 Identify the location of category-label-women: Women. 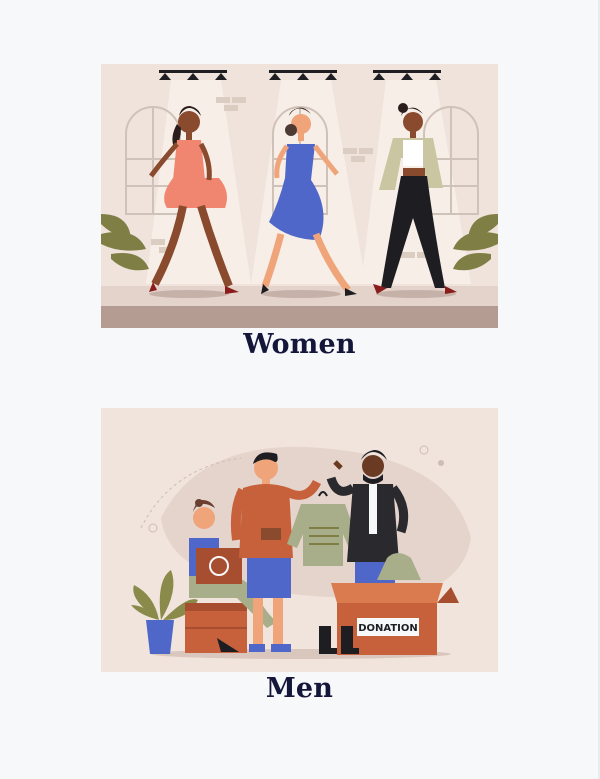
(299, 345).